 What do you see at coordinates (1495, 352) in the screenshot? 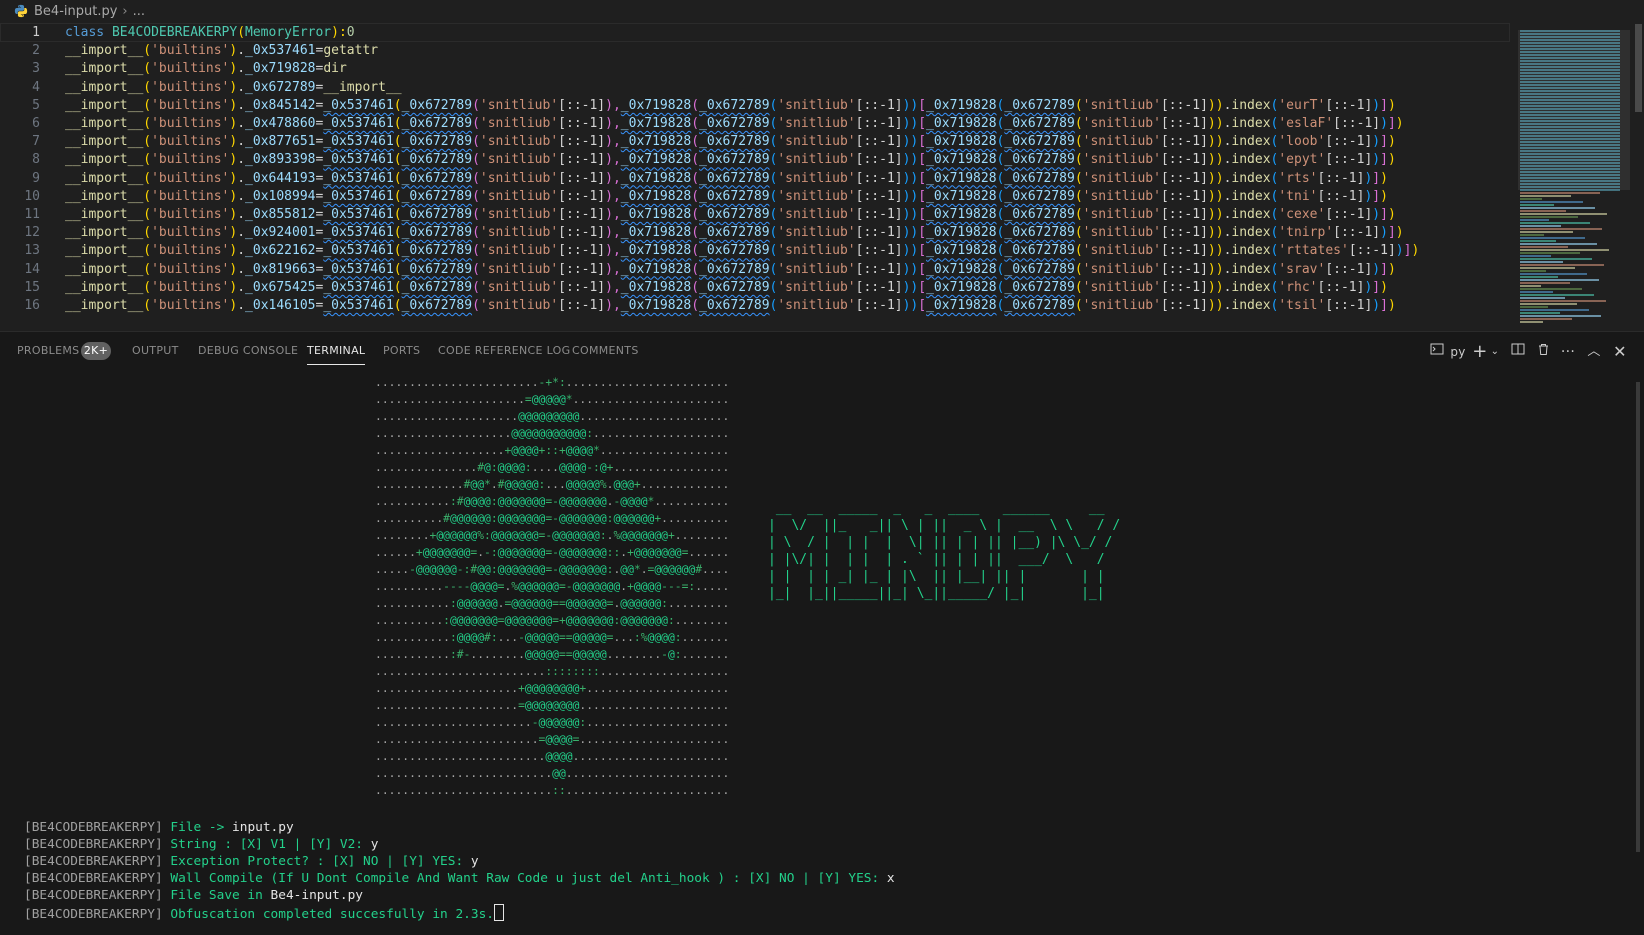
I see `chevron-down-icon: ⌄` at bounding box center [1495, 352].